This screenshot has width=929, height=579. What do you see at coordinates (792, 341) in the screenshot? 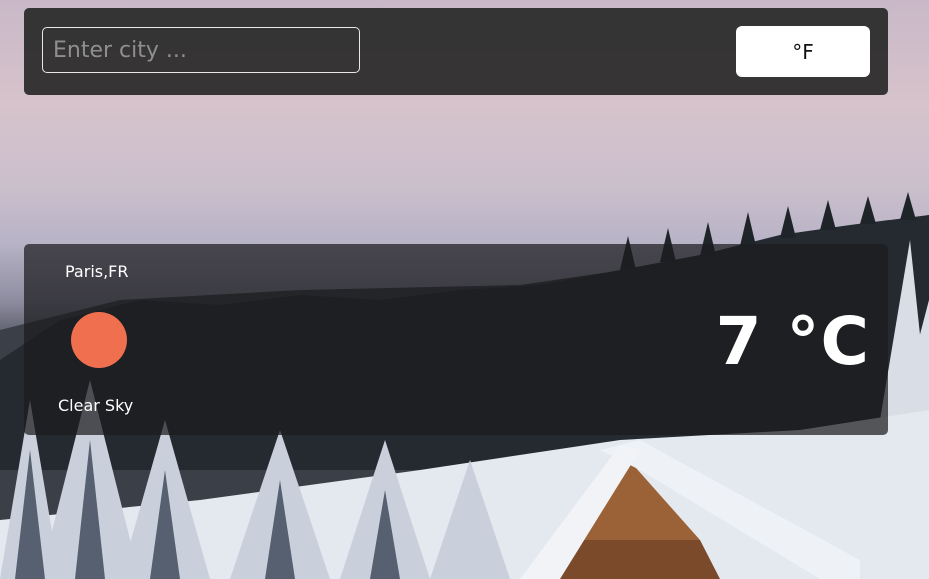
I see `temperature-reading: 7 °C` at bounding box center [792, 341].